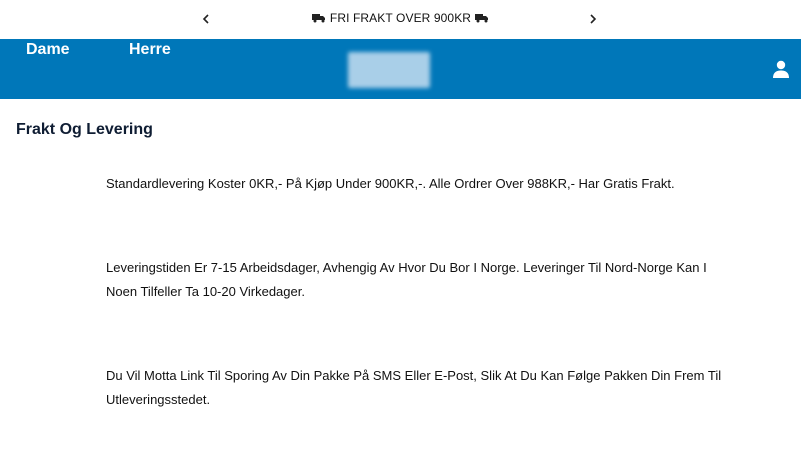  I want to click on main-header: Dame Herre, so click(400, 69).